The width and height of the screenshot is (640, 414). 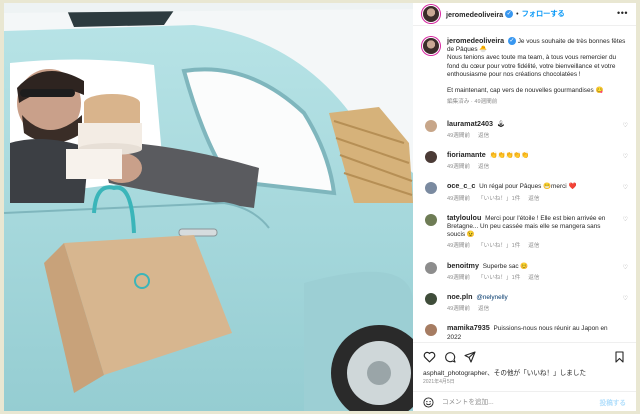 I want to click on comment-username: benoitmy, so click(x=463, y=265).